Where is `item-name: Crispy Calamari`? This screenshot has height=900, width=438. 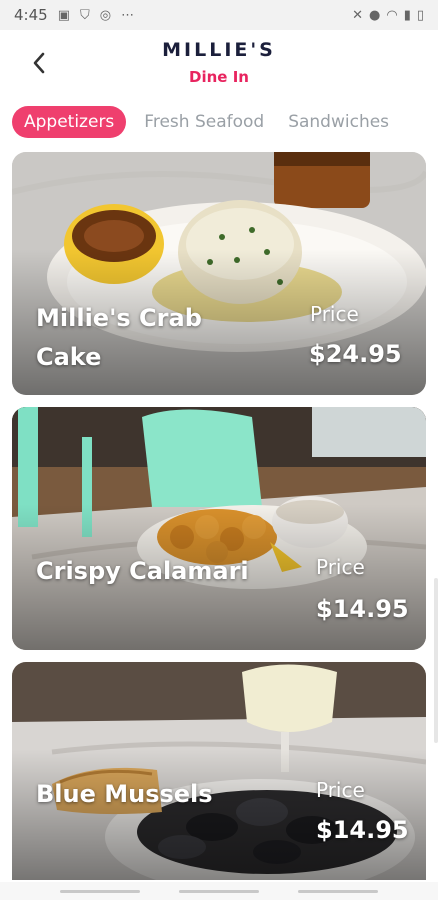 item-name: Crispy Calamari is located at coordinates (142, 571).